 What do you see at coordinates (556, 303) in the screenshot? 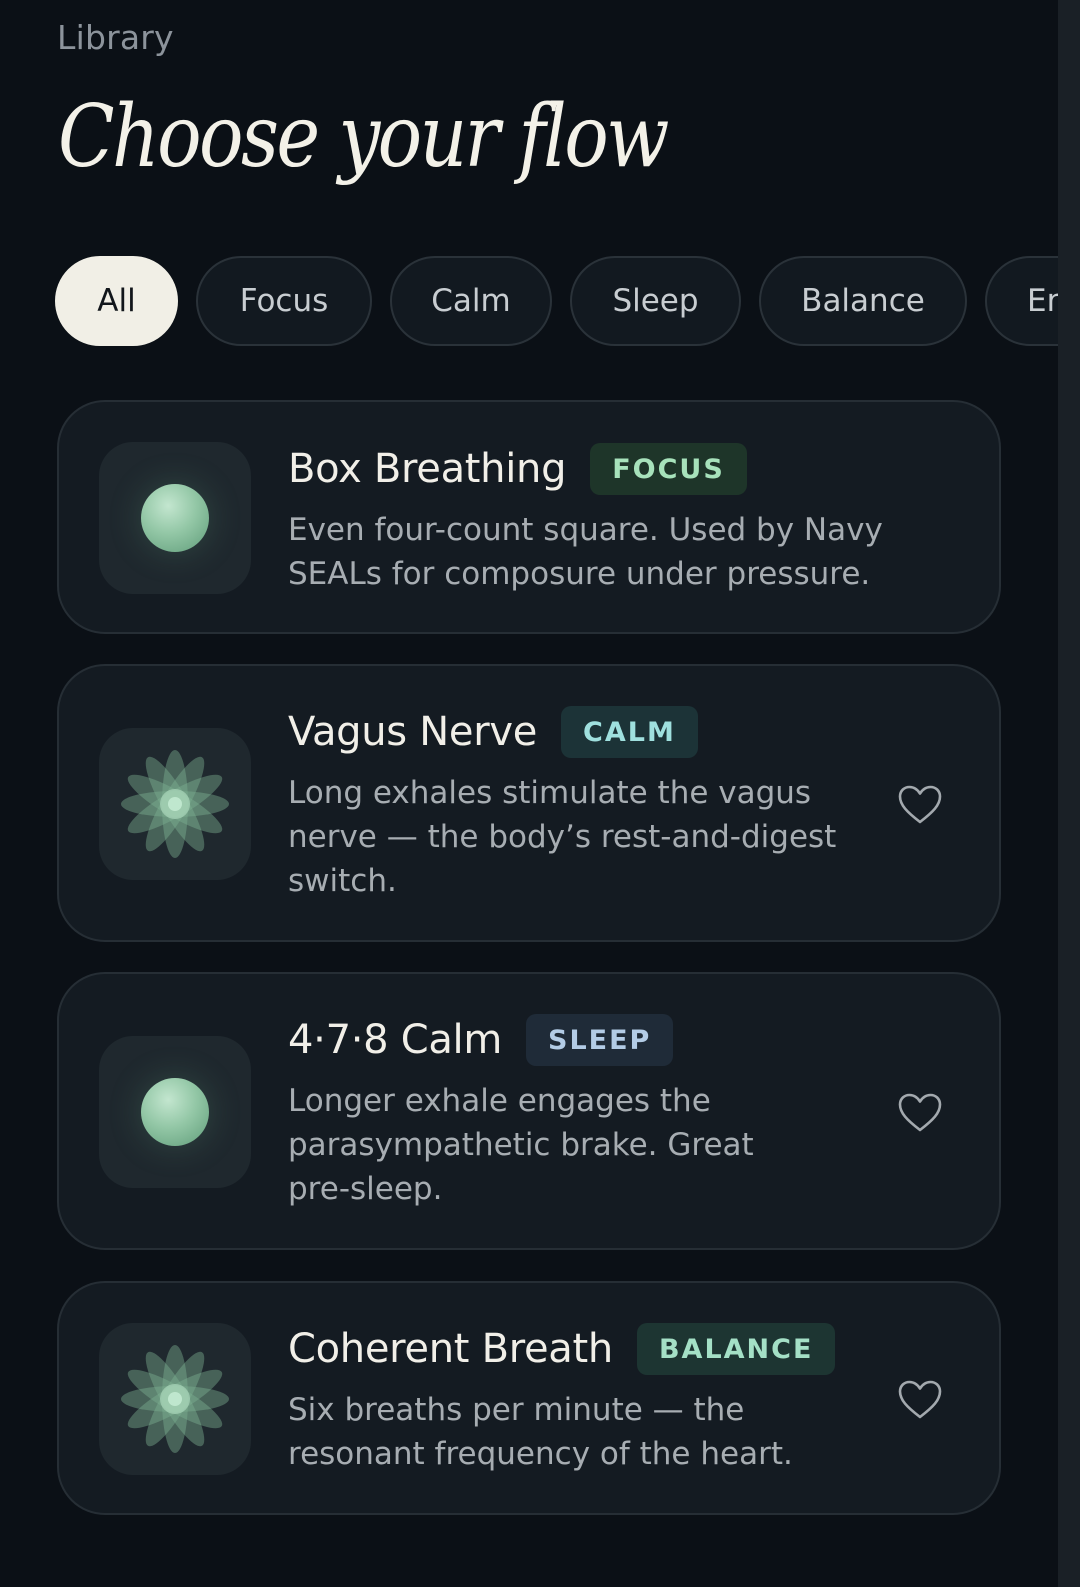
I see `filter-chips: All Focus Calm Sleep Balance Er` at bounding box center [556, 303].